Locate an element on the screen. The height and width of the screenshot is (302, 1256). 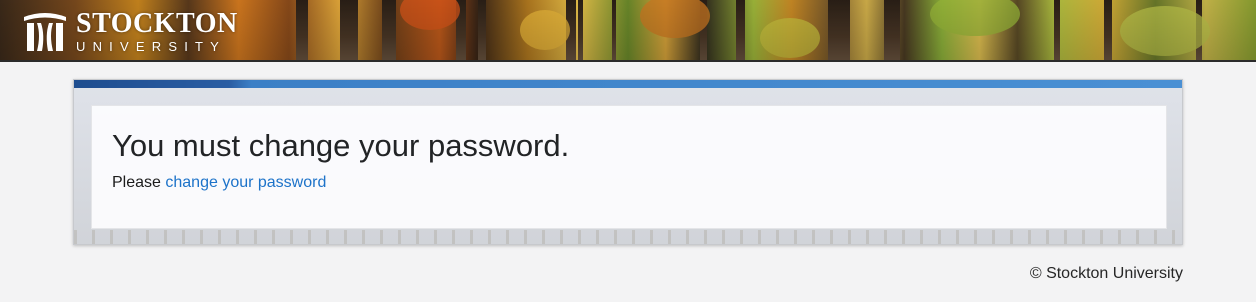
logo-wordmark: STOCKTON UNIVERSITY is located at coordinates (157, 31).